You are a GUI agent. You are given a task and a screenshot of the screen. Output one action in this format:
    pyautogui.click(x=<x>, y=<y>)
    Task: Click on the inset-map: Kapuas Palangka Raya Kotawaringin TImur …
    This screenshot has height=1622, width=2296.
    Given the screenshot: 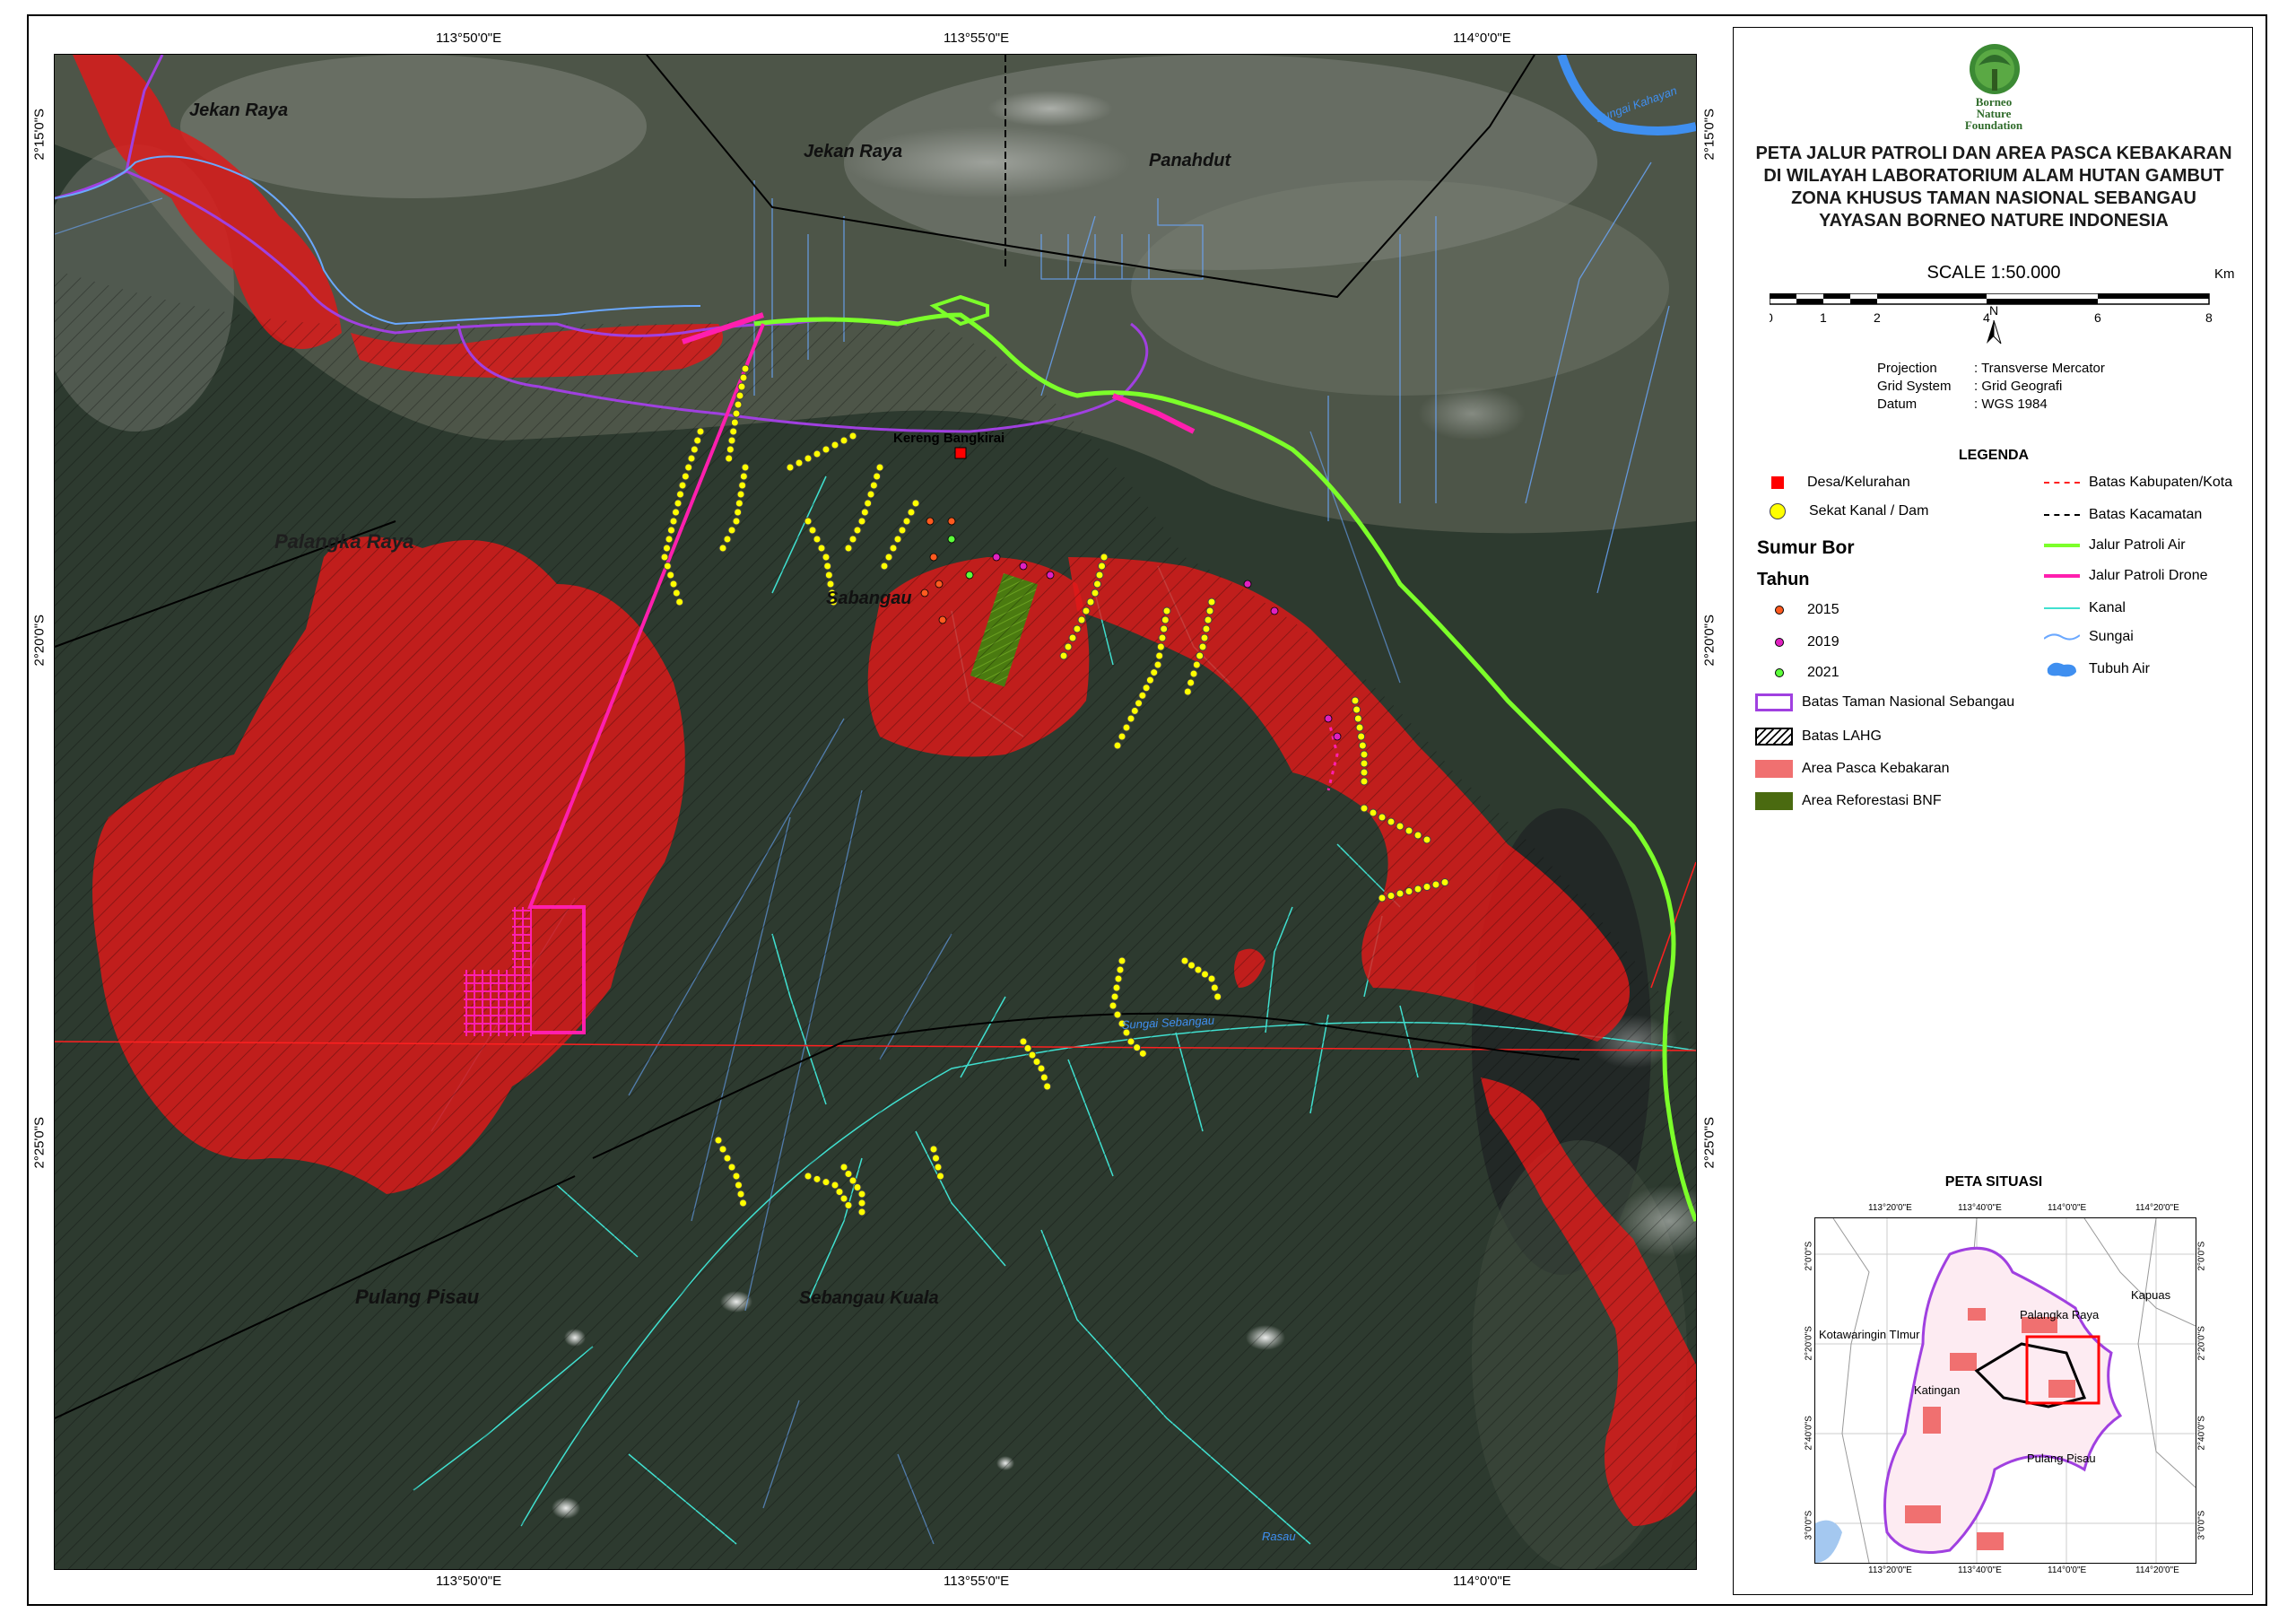 What is the action you would take?
    pyautogui.click(x=2005, y=1390)
    